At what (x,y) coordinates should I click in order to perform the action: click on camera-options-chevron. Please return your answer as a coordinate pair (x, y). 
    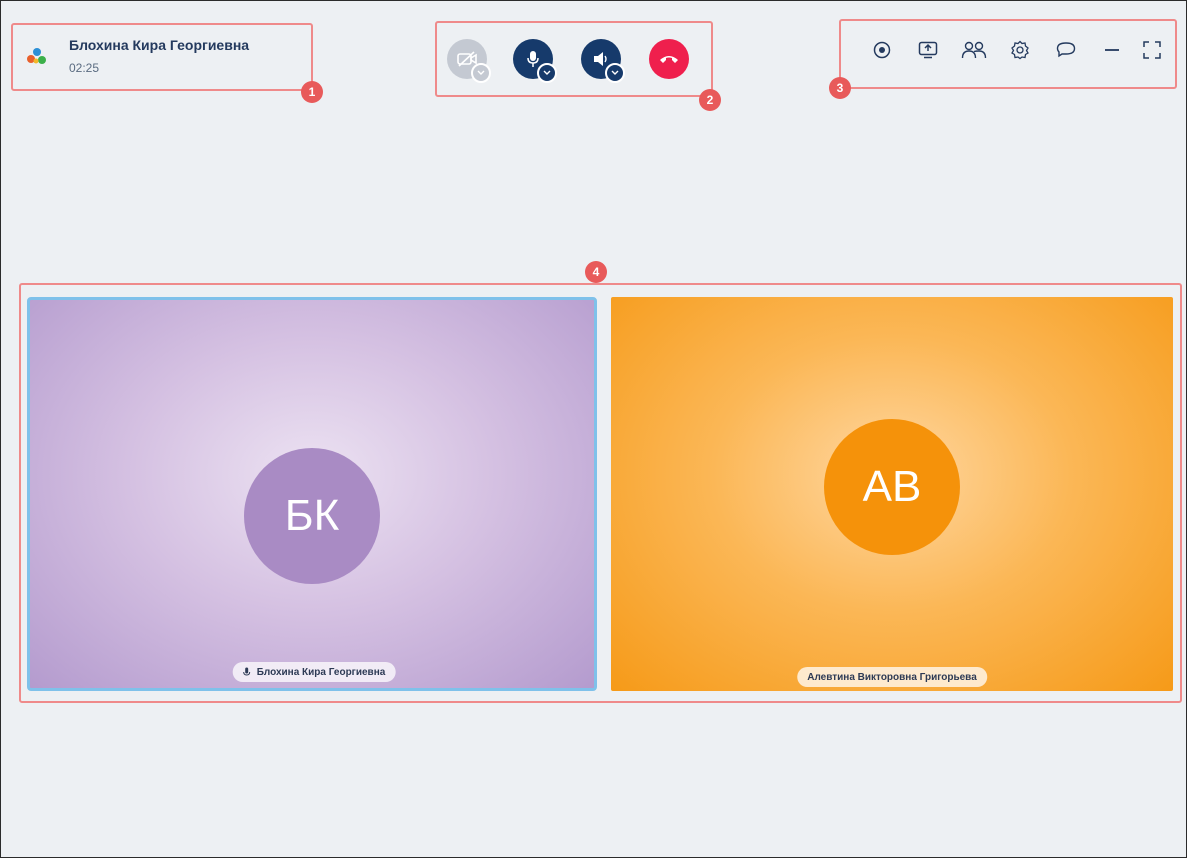
    Looking at the image, I should click on (481, 73).